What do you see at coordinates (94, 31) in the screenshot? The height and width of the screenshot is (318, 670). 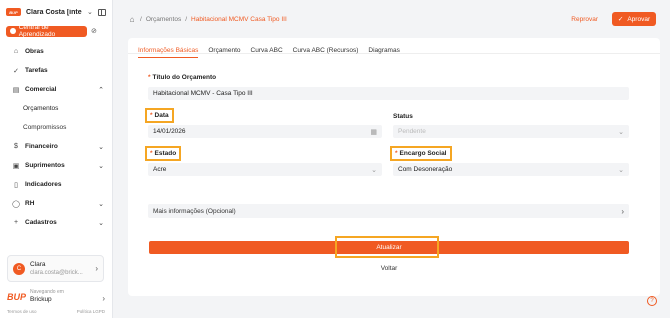 I see `eye-off-icon: ⊘` at bounding box center [94, 31].